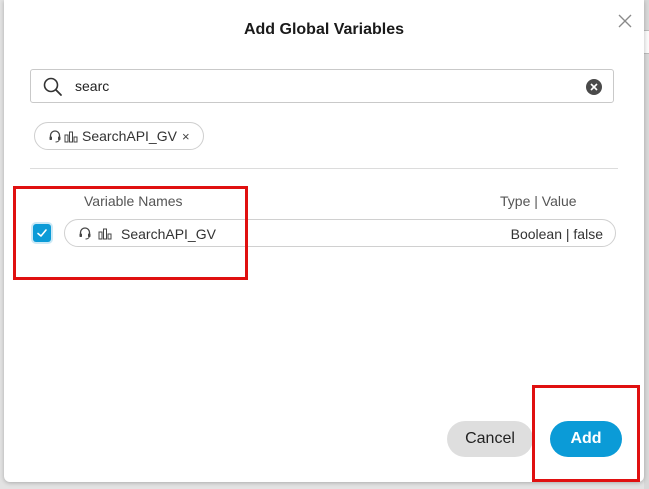 This screenshot has height=489, width=649. I want to click on selected-variable-chip: SearchAPI_GV ×, so click(119, 136).